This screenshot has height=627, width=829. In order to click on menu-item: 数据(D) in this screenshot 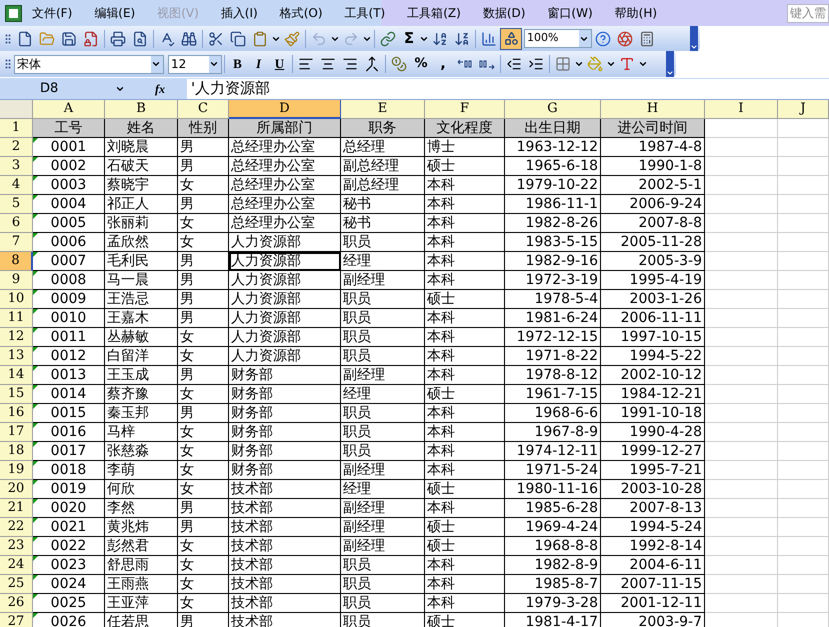, I will do `click(504, 13)`.